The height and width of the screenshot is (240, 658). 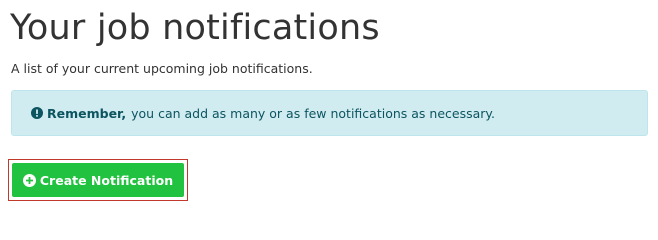 I want to click on plus-circle-icon, so click(x=29, y=180).